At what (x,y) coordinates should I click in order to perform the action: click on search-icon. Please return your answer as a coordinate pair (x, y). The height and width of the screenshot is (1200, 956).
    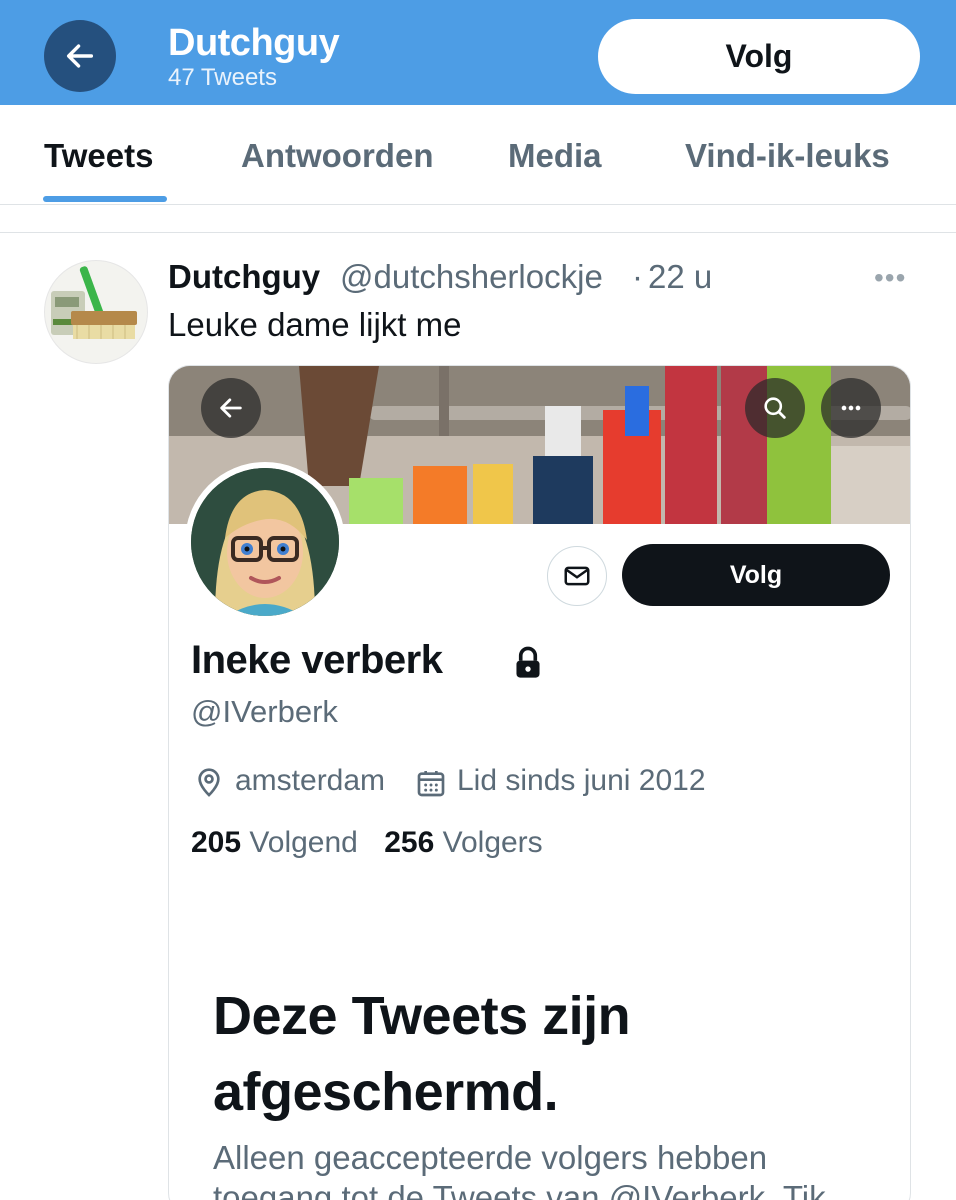
    Looking at the image, I should click on (775, 408).